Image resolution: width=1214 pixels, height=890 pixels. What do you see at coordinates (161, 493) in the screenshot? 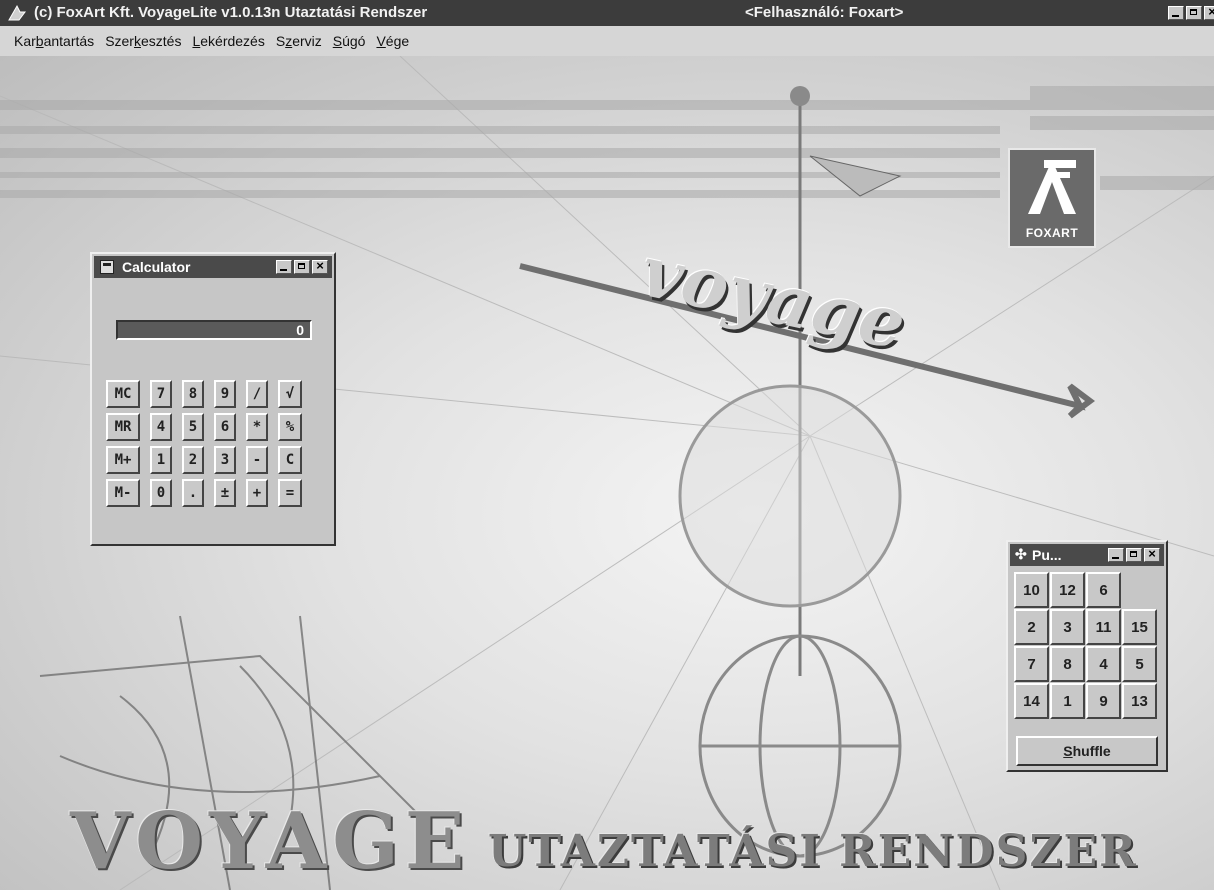
I see `calc-key-19: 0` at bounding box center [161, 493].